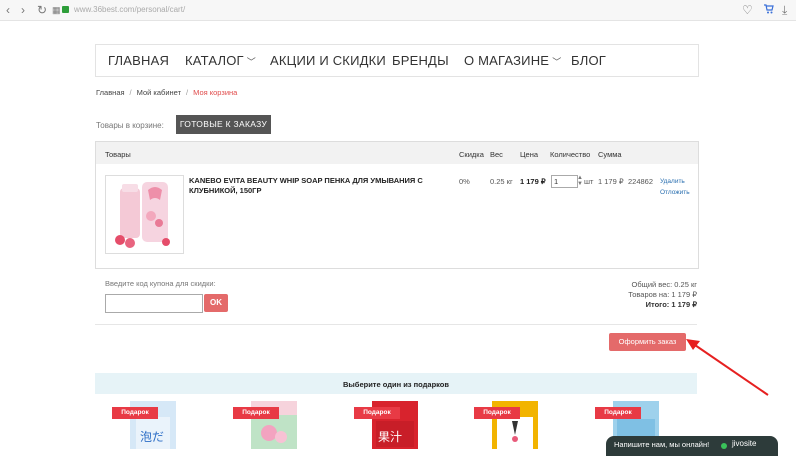  Describe the element at coordinates (154, 303) in the screenshot. I see `coupon-input` at that location.